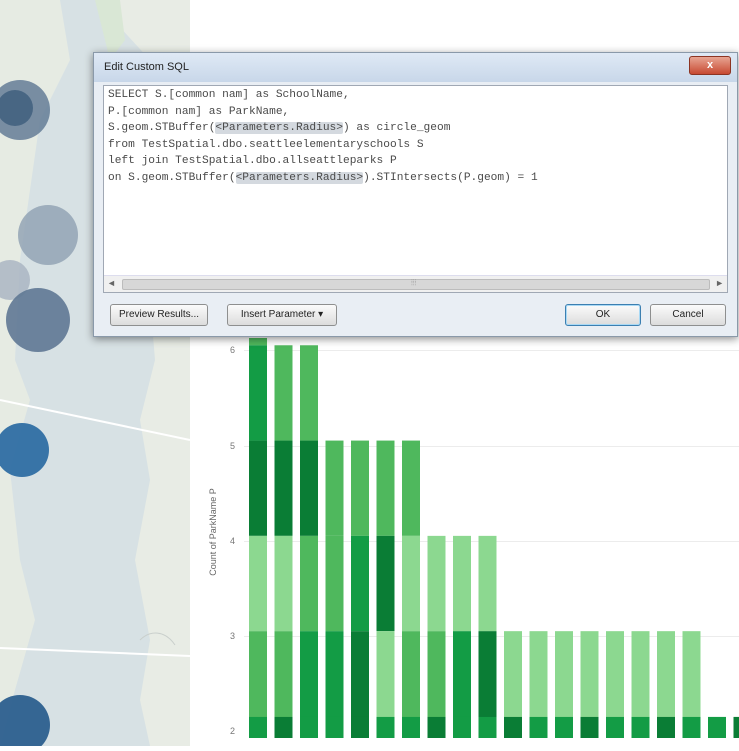 Image resolution: width=739 pixels, height=751 pixels. What do you see at coordinates (161, 128) in the screenshot?
I see `sql-token: S.geom.STBuffer(` at bounding box center [161, 128].